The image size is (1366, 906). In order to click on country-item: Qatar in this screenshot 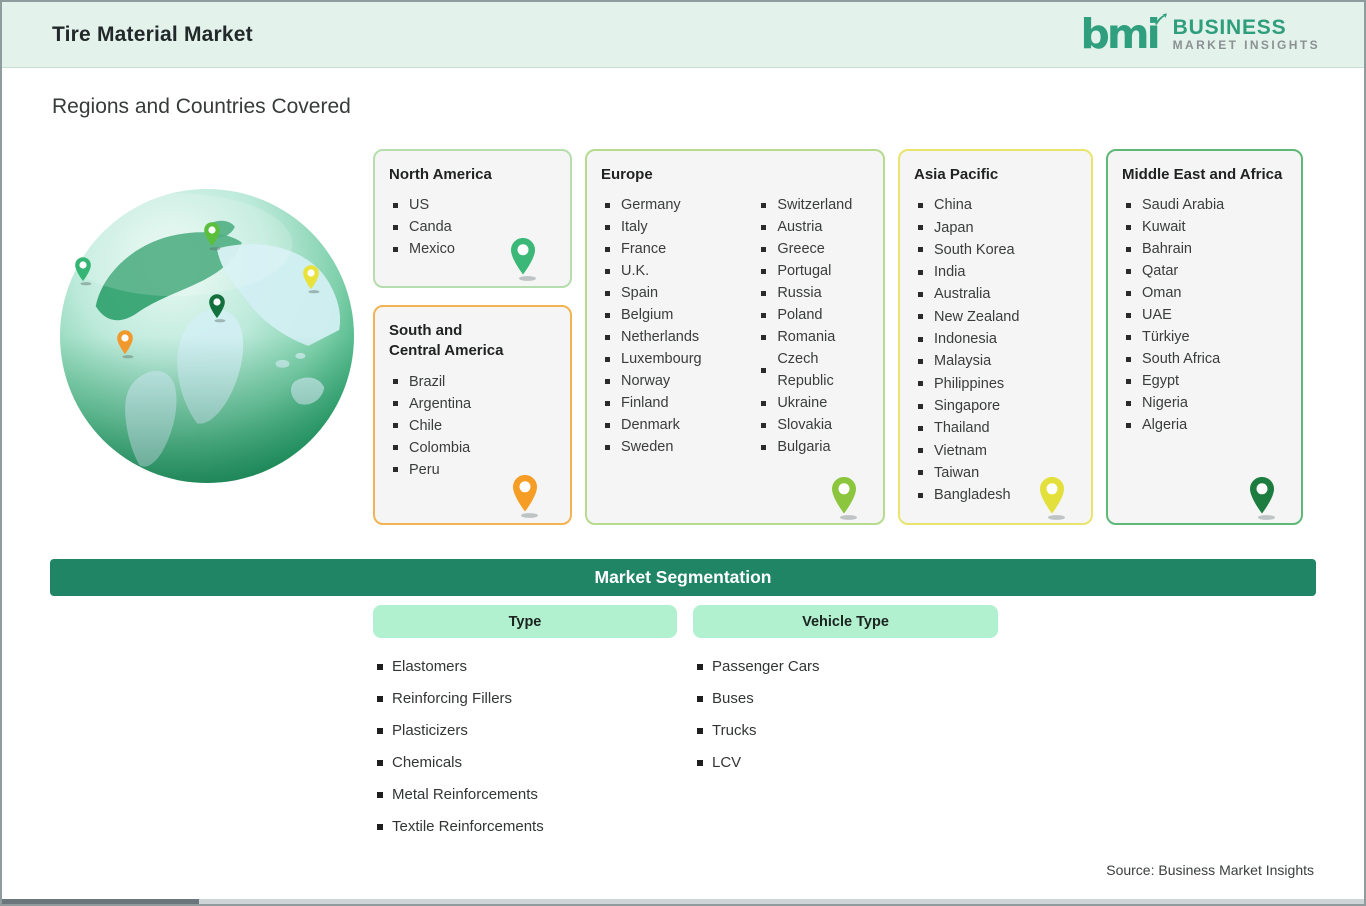, I will do `click(1172, 271)`.